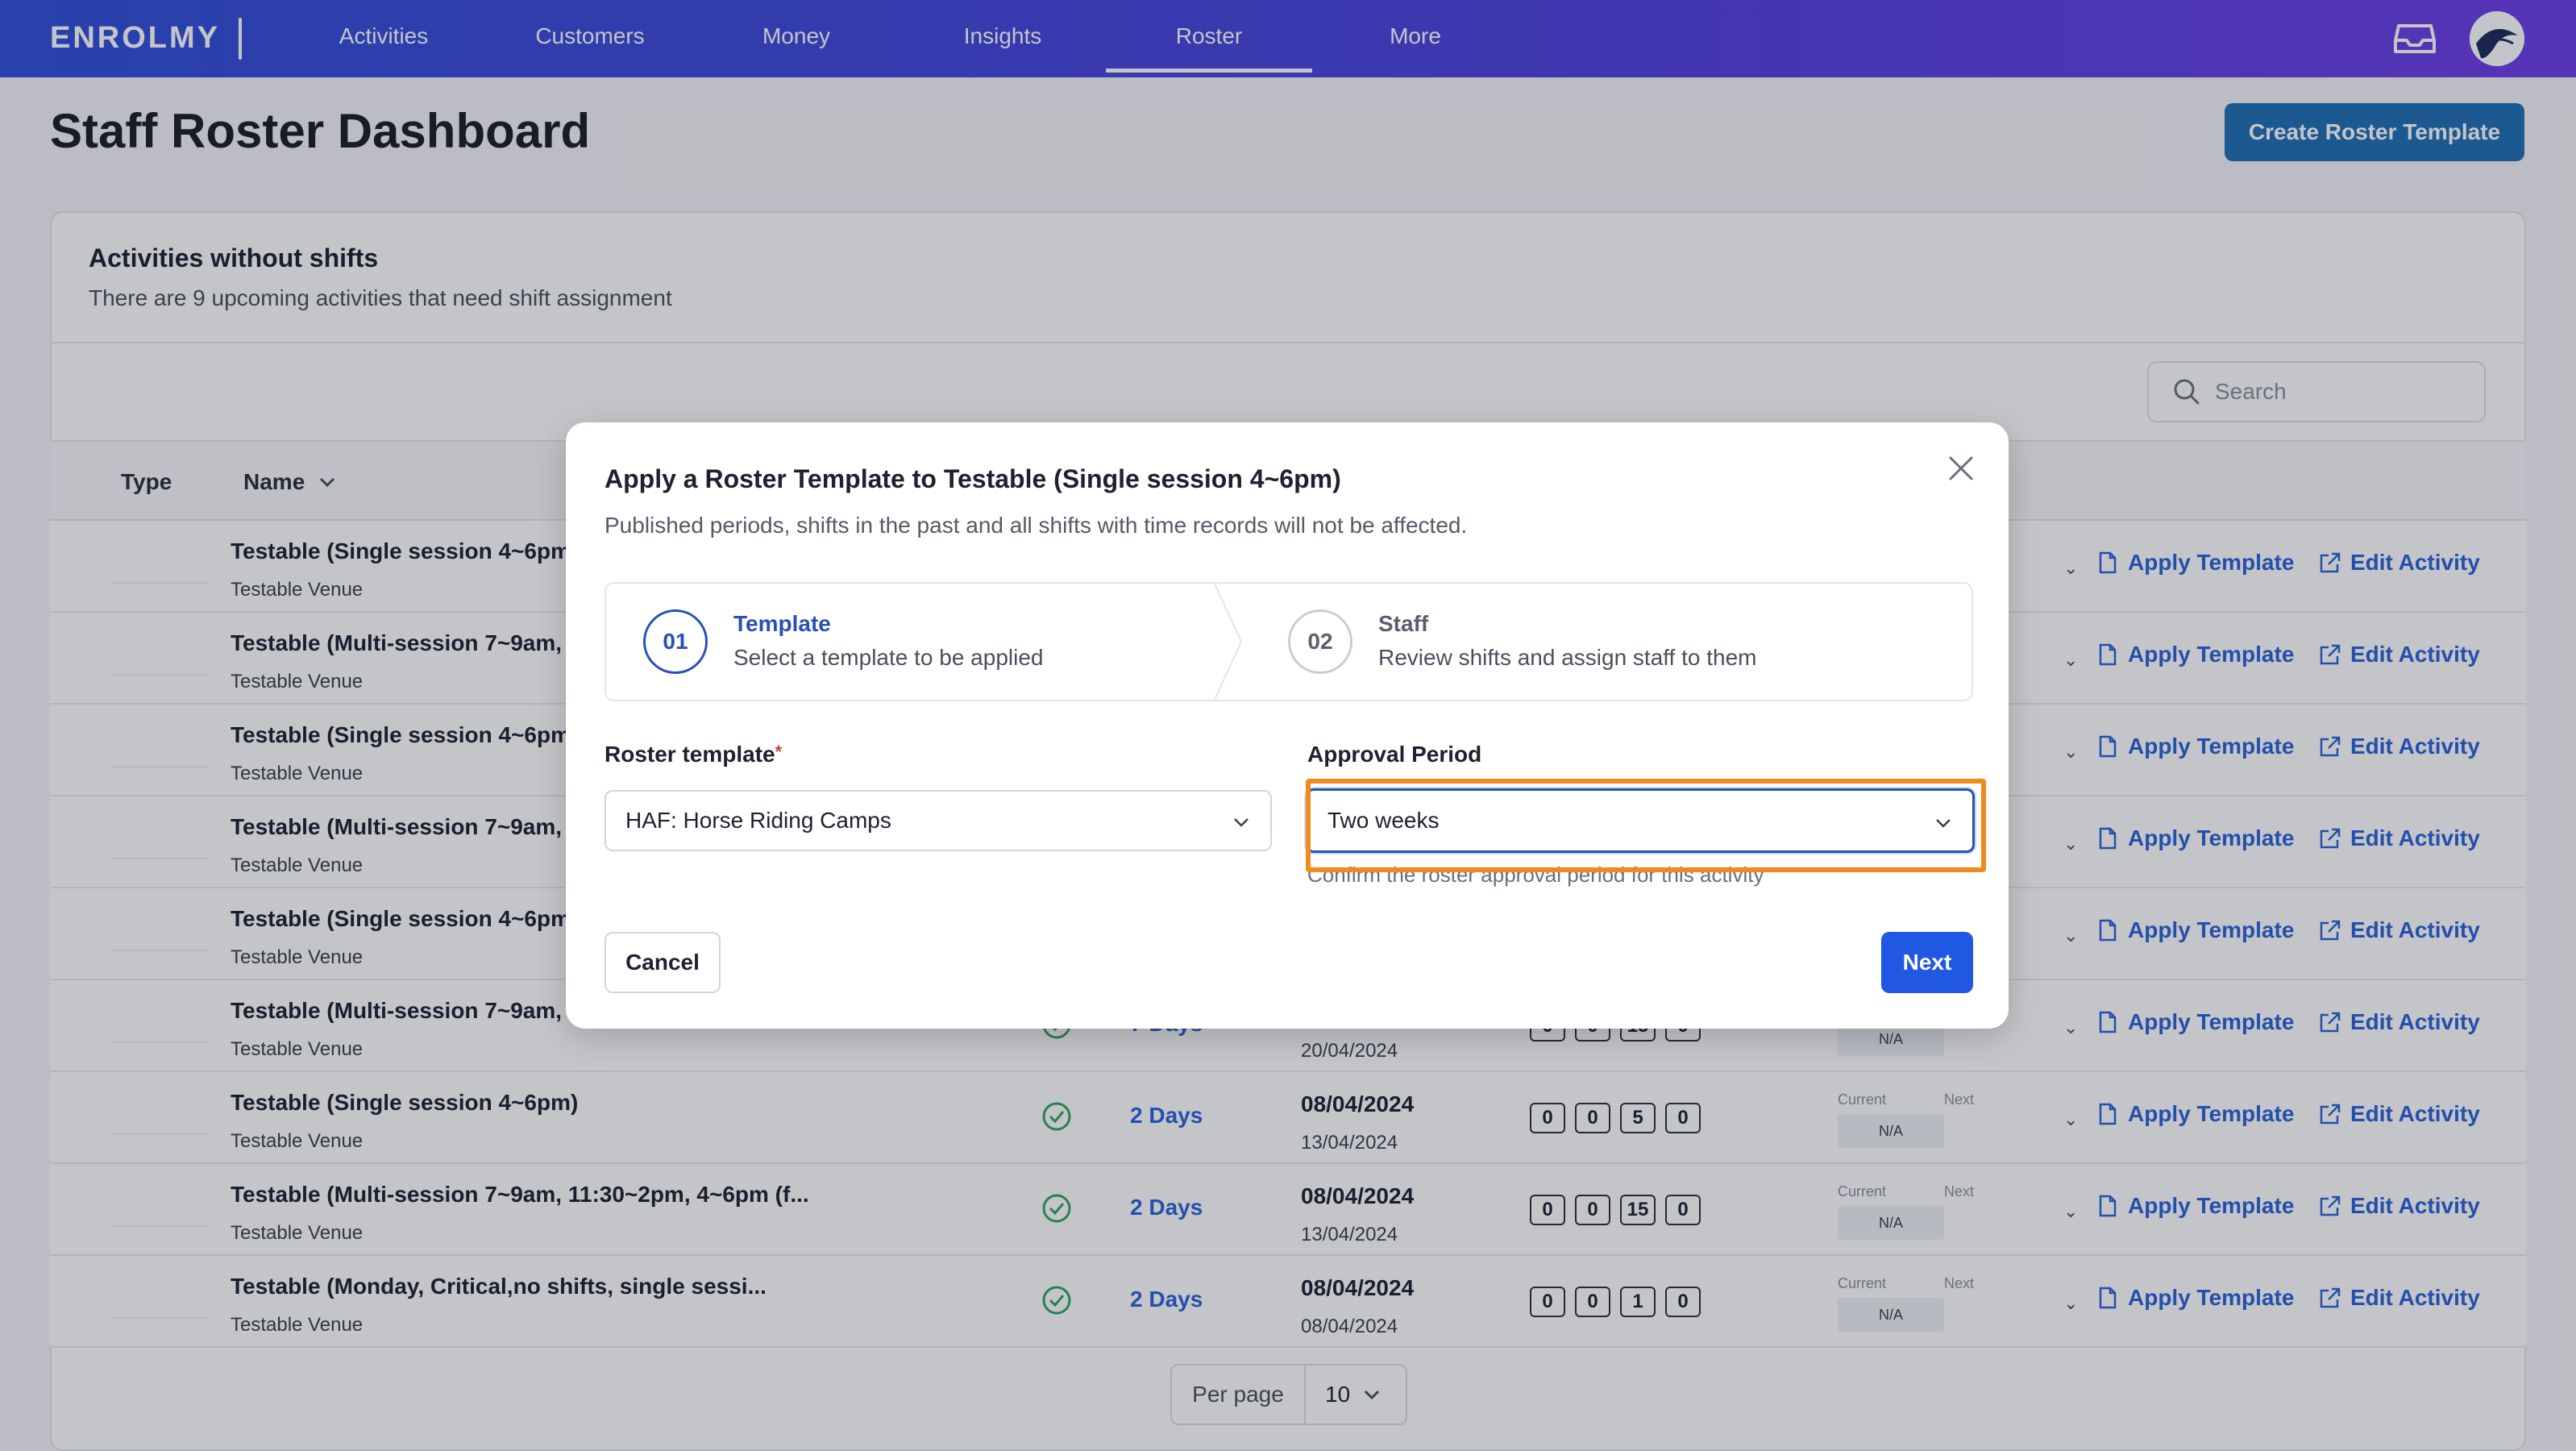 This screenshot has width=2576, height=1451. Describe the element at coordinates (1320, 641) in the screenshot. I see `step-2-number: 02` at that location.